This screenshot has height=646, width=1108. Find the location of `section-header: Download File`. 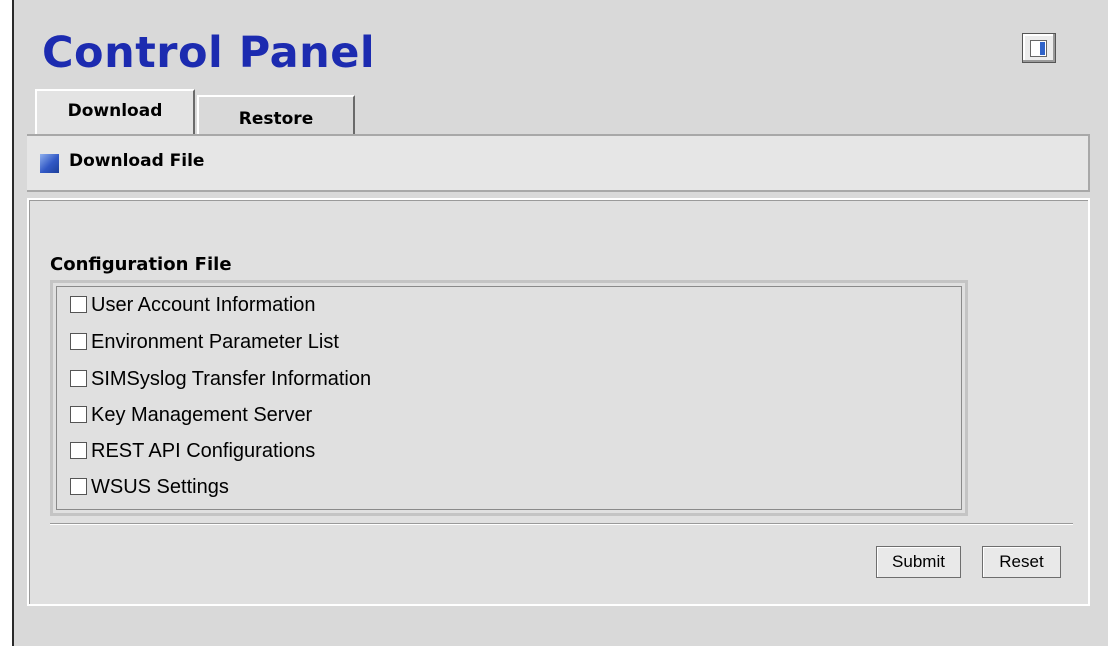

section-header: Download File is located at coordinates (558, 163).